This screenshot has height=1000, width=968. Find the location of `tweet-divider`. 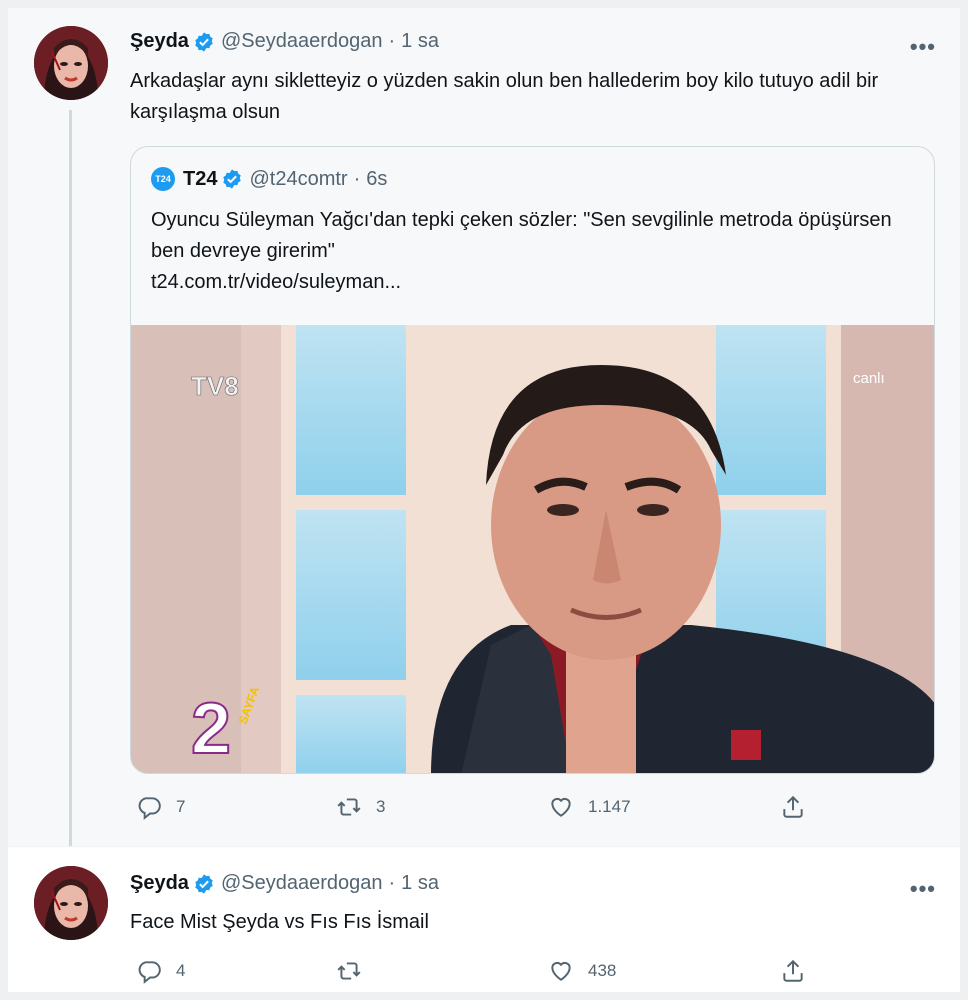

tweet-divider is located at coordinates (484, 850).